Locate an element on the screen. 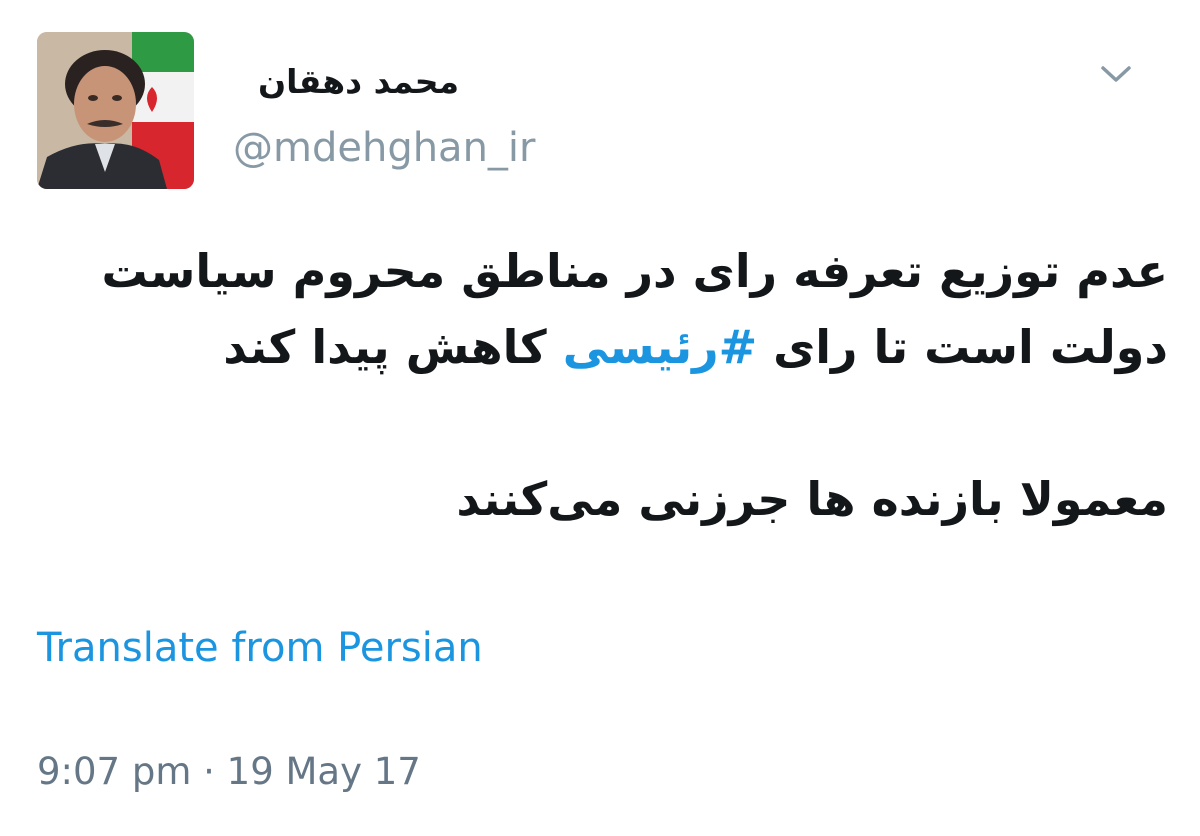  tweet-line-3: معمولا بازنده ها جرزنی می‌کنند is located at coordinates (812, 499).